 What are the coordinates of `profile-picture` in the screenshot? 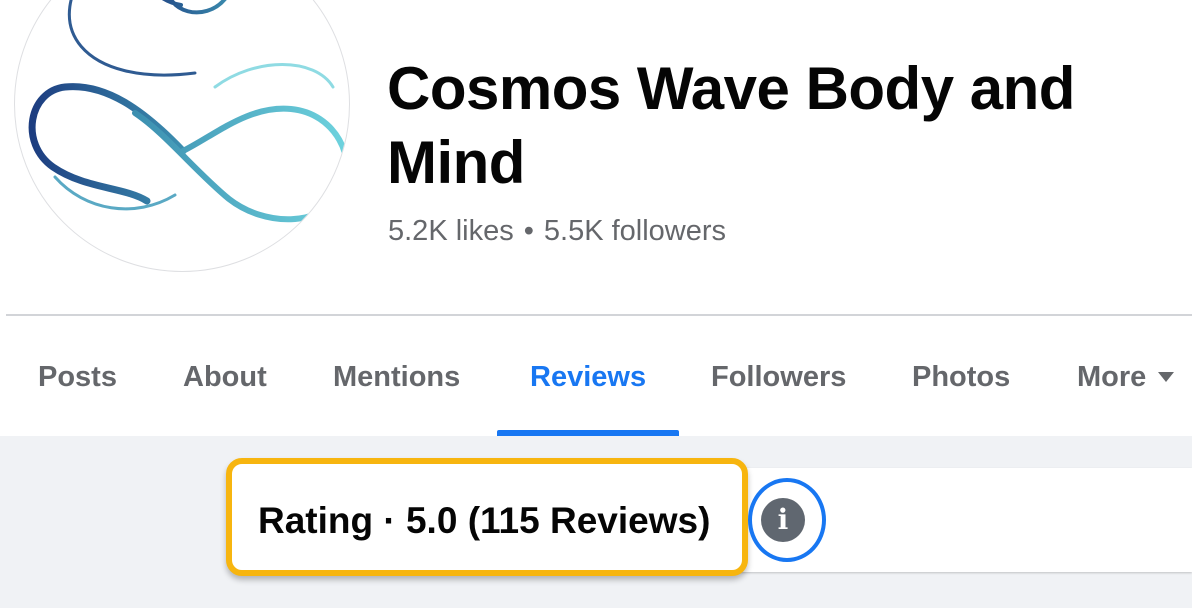 It's located at (182, 136).